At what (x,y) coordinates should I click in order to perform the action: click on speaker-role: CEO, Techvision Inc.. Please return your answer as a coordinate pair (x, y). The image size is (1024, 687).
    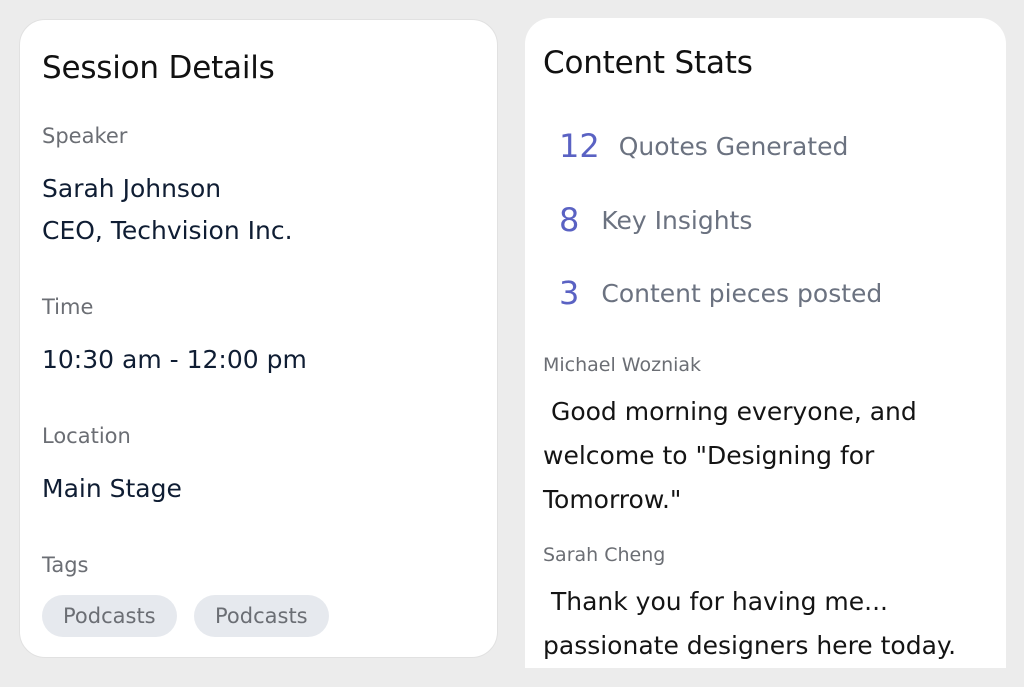
    Looking at the image, I should click on (167, 230).